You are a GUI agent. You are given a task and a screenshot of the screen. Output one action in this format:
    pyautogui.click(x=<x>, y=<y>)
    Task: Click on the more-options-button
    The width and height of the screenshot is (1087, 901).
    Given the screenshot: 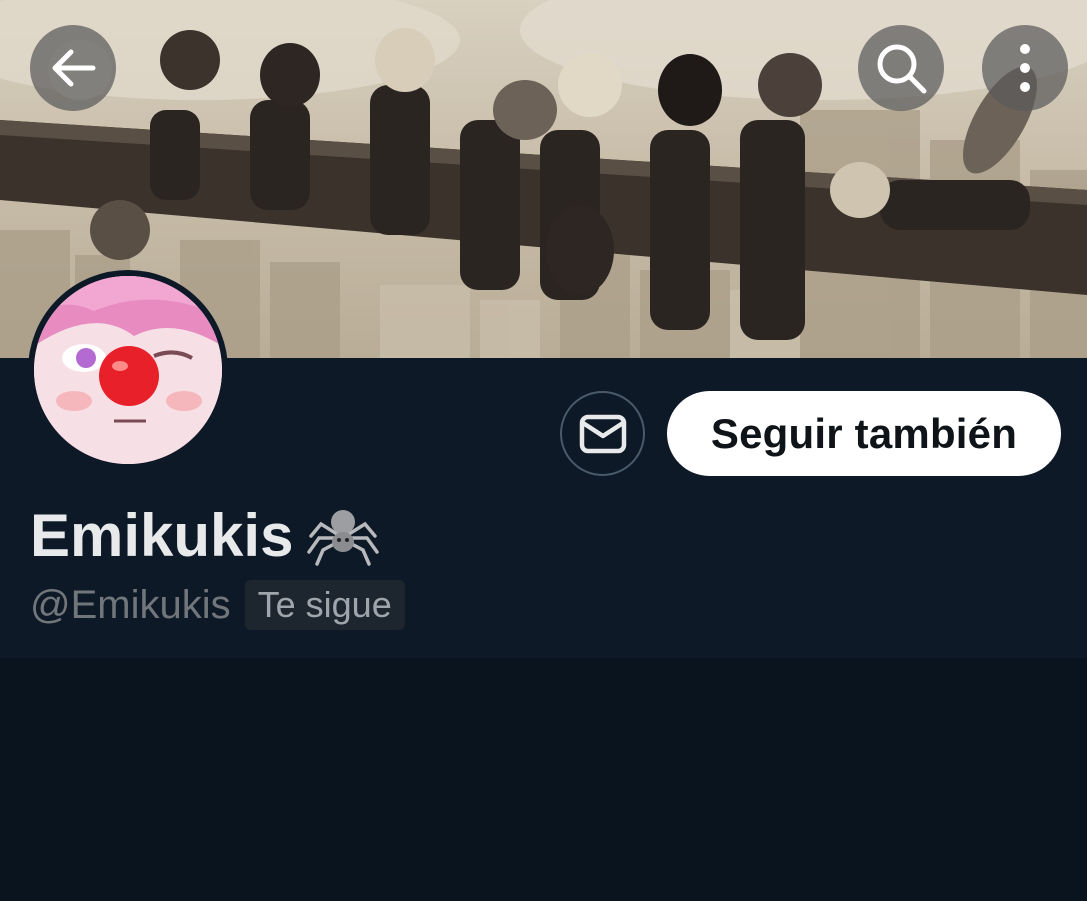 What is the action you would take?
    pyautogui.click(x=1025, y=68)
    